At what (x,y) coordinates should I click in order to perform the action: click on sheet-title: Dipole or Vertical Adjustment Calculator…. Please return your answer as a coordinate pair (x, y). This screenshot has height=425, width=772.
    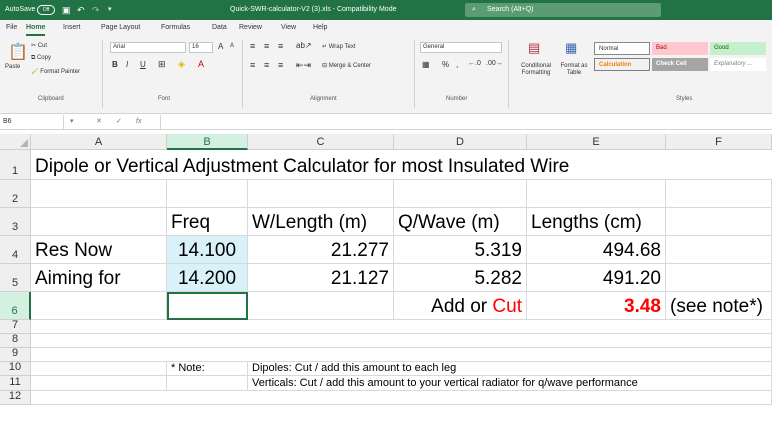
    Looking at the image, I should click on (401, 165).